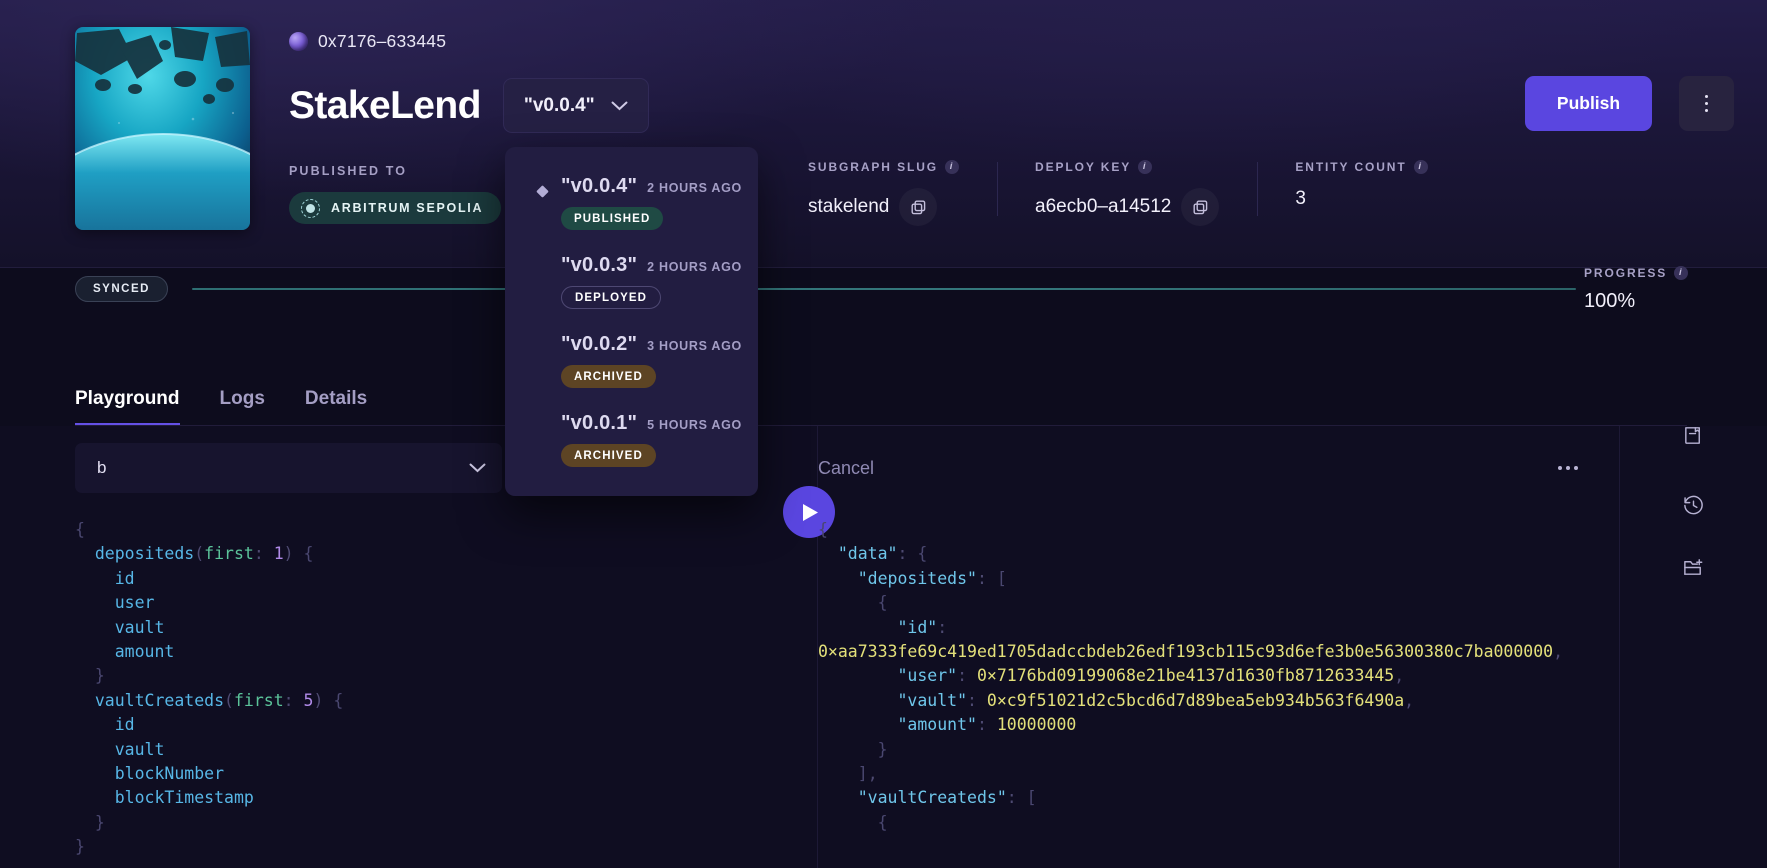 The width and height of the screenshot is (1767, 868). What do you see at coordinates (1568, 468) in the screenshot?
I see `more-horizontal-icon` at bounding box center [1568, 468].